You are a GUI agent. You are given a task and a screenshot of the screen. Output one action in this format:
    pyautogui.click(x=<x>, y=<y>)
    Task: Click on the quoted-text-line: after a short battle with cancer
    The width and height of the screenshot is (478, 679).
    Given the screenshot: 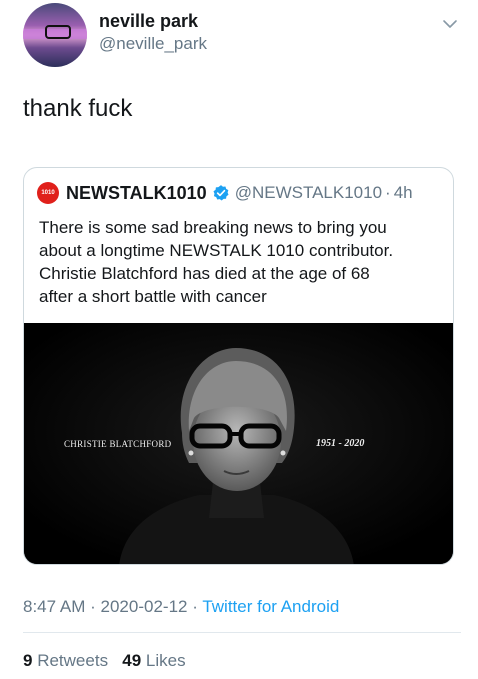 What is the action you would take?
    pyautogui.click(x=153, y=296)
    